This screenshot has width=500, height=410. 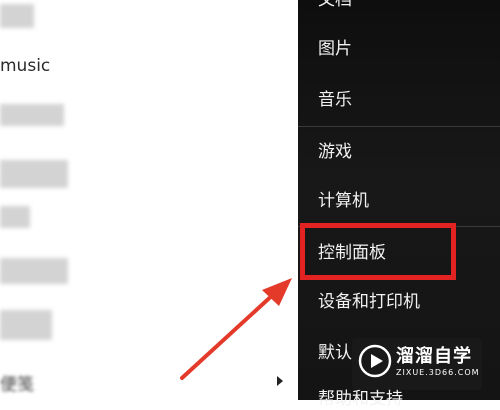 I want to click on menu-item-pictures: 图片, so click(x=335, y=49).